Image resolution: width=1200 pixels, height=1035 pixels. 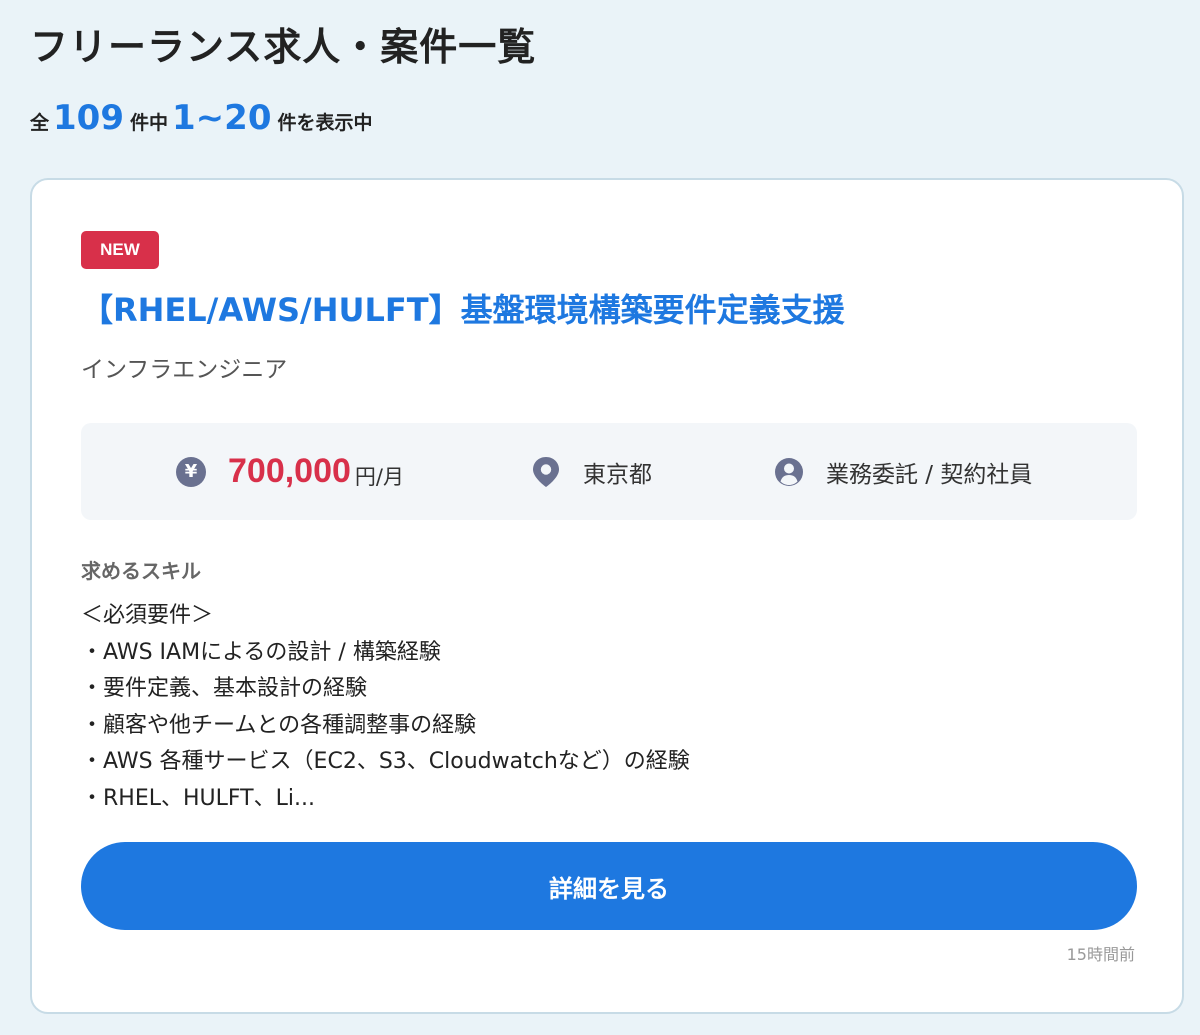 I want to click on yen-icon: ¥, so click(x=191, y=471).